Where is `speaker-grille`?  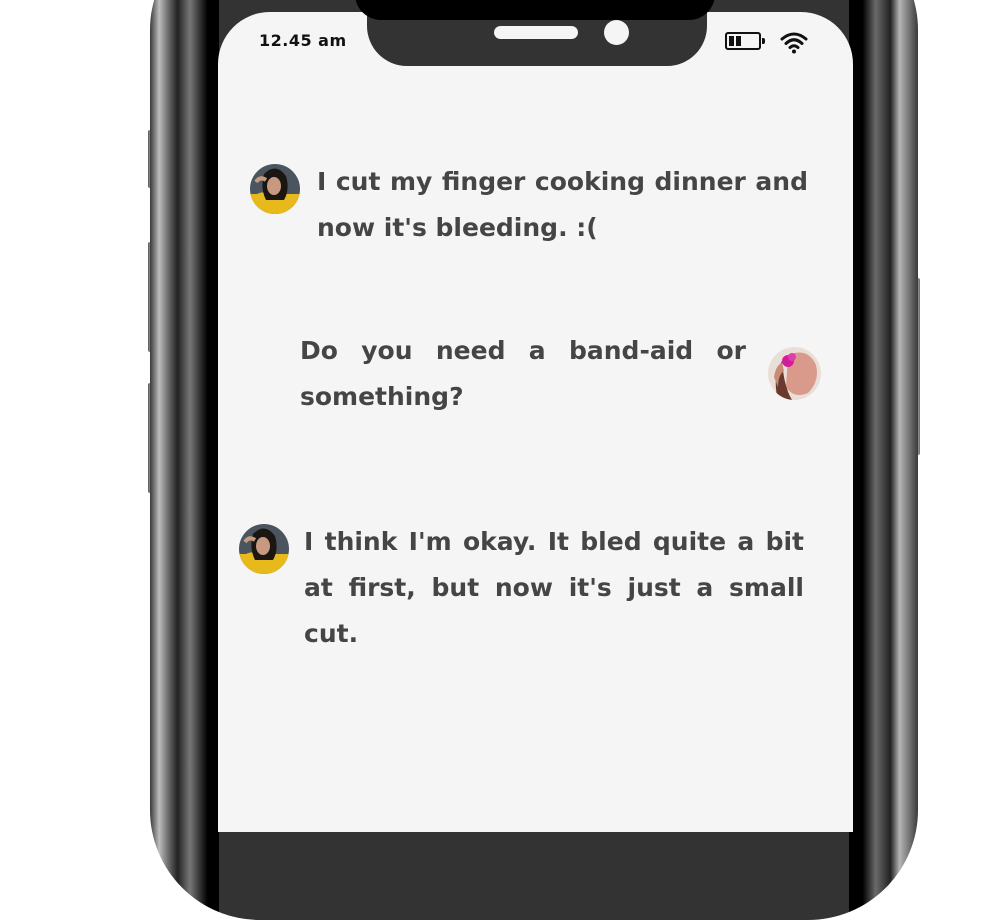 speaker-grille is located at coordinates (536, 32).